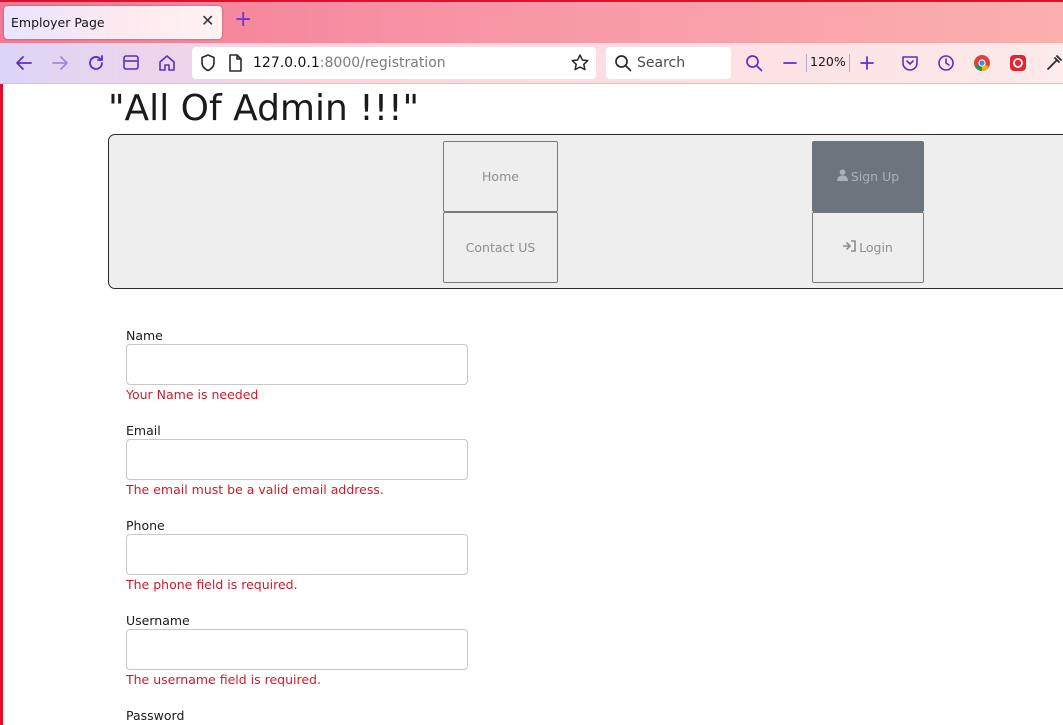 This screenshot has width=1063, height=725. I want to click on shield-icon, so click(208, 63).